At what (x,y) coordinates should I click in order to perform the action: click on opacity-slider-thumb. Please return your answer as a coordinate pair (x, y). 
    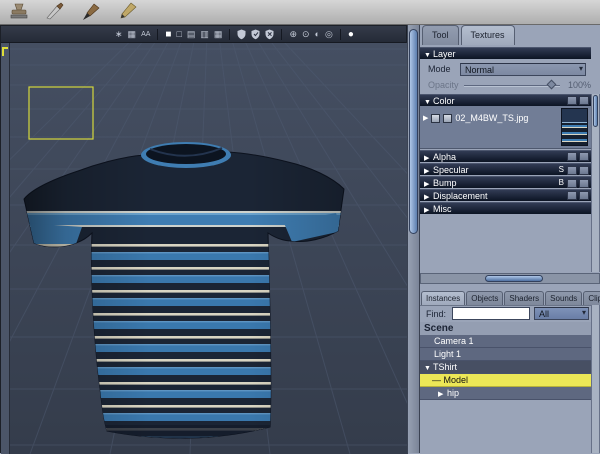
    Looking at the image, I should click on (551, 84).